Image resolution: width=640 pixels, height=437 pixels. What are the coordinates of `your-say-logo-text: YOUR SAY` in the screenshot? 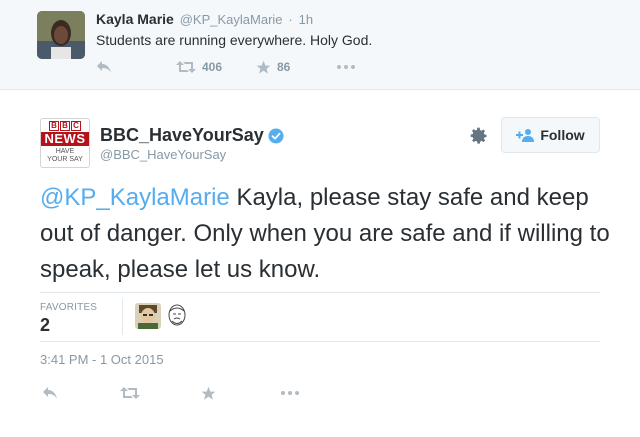 It's located at (65, 159).